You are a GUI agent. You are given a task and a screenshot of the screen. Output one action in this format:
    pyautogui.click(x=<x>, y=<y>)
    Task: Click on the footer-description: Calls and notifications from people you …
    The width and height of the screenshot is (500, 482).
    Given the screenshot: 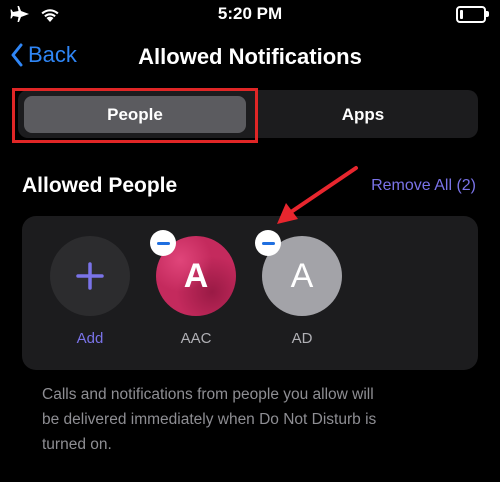 What is the action you would take?
    pyautogui.click(x=252, y=419)
    